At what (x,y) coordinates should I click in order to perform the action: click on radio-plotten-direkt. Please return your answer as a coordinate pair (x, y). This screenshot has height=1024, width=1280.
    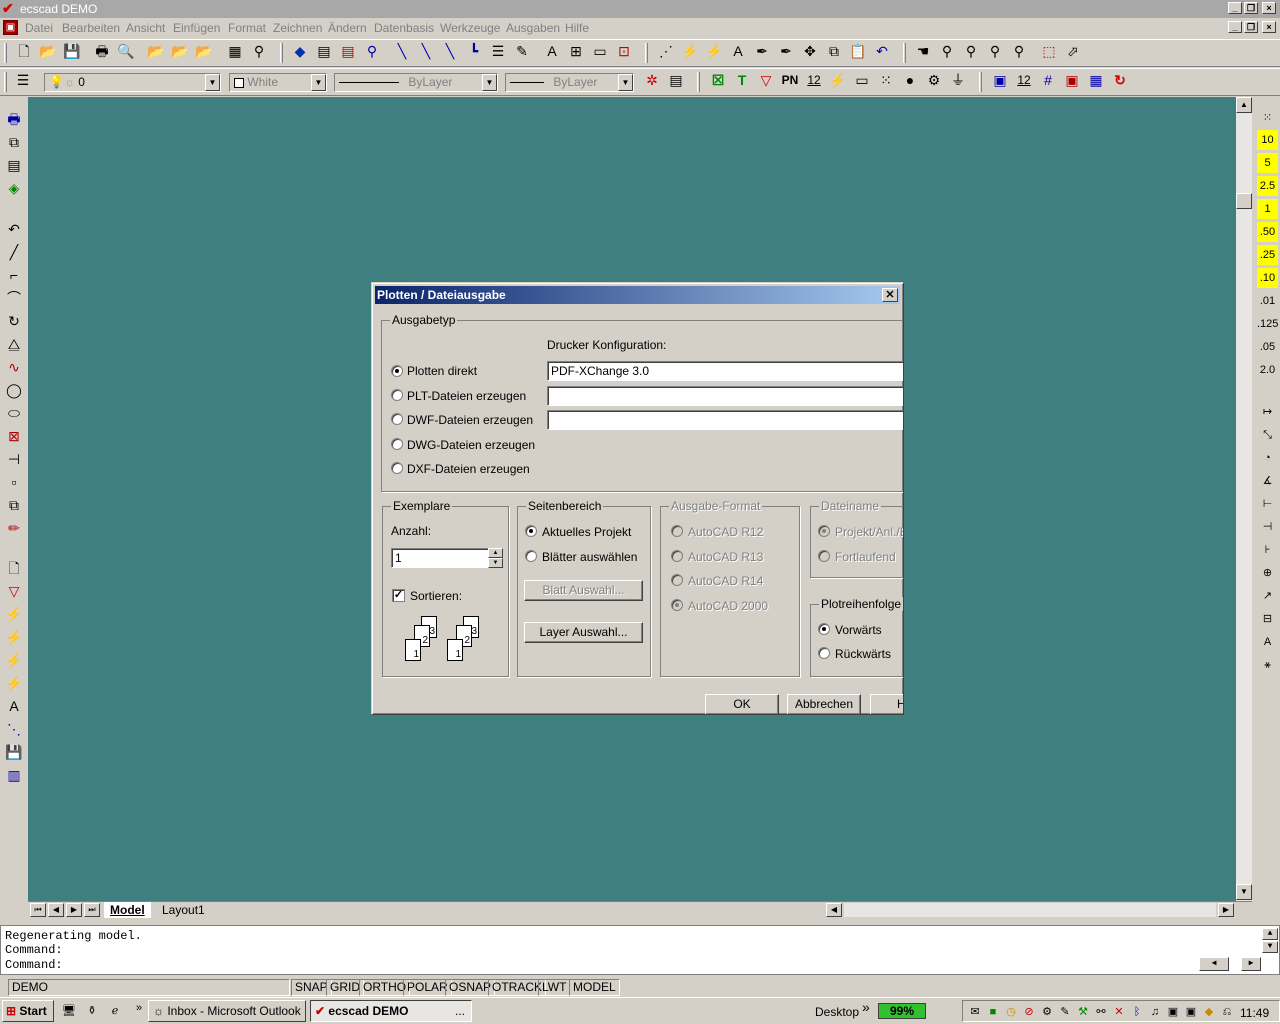
    Looking at the image, I should click on (397, 371).